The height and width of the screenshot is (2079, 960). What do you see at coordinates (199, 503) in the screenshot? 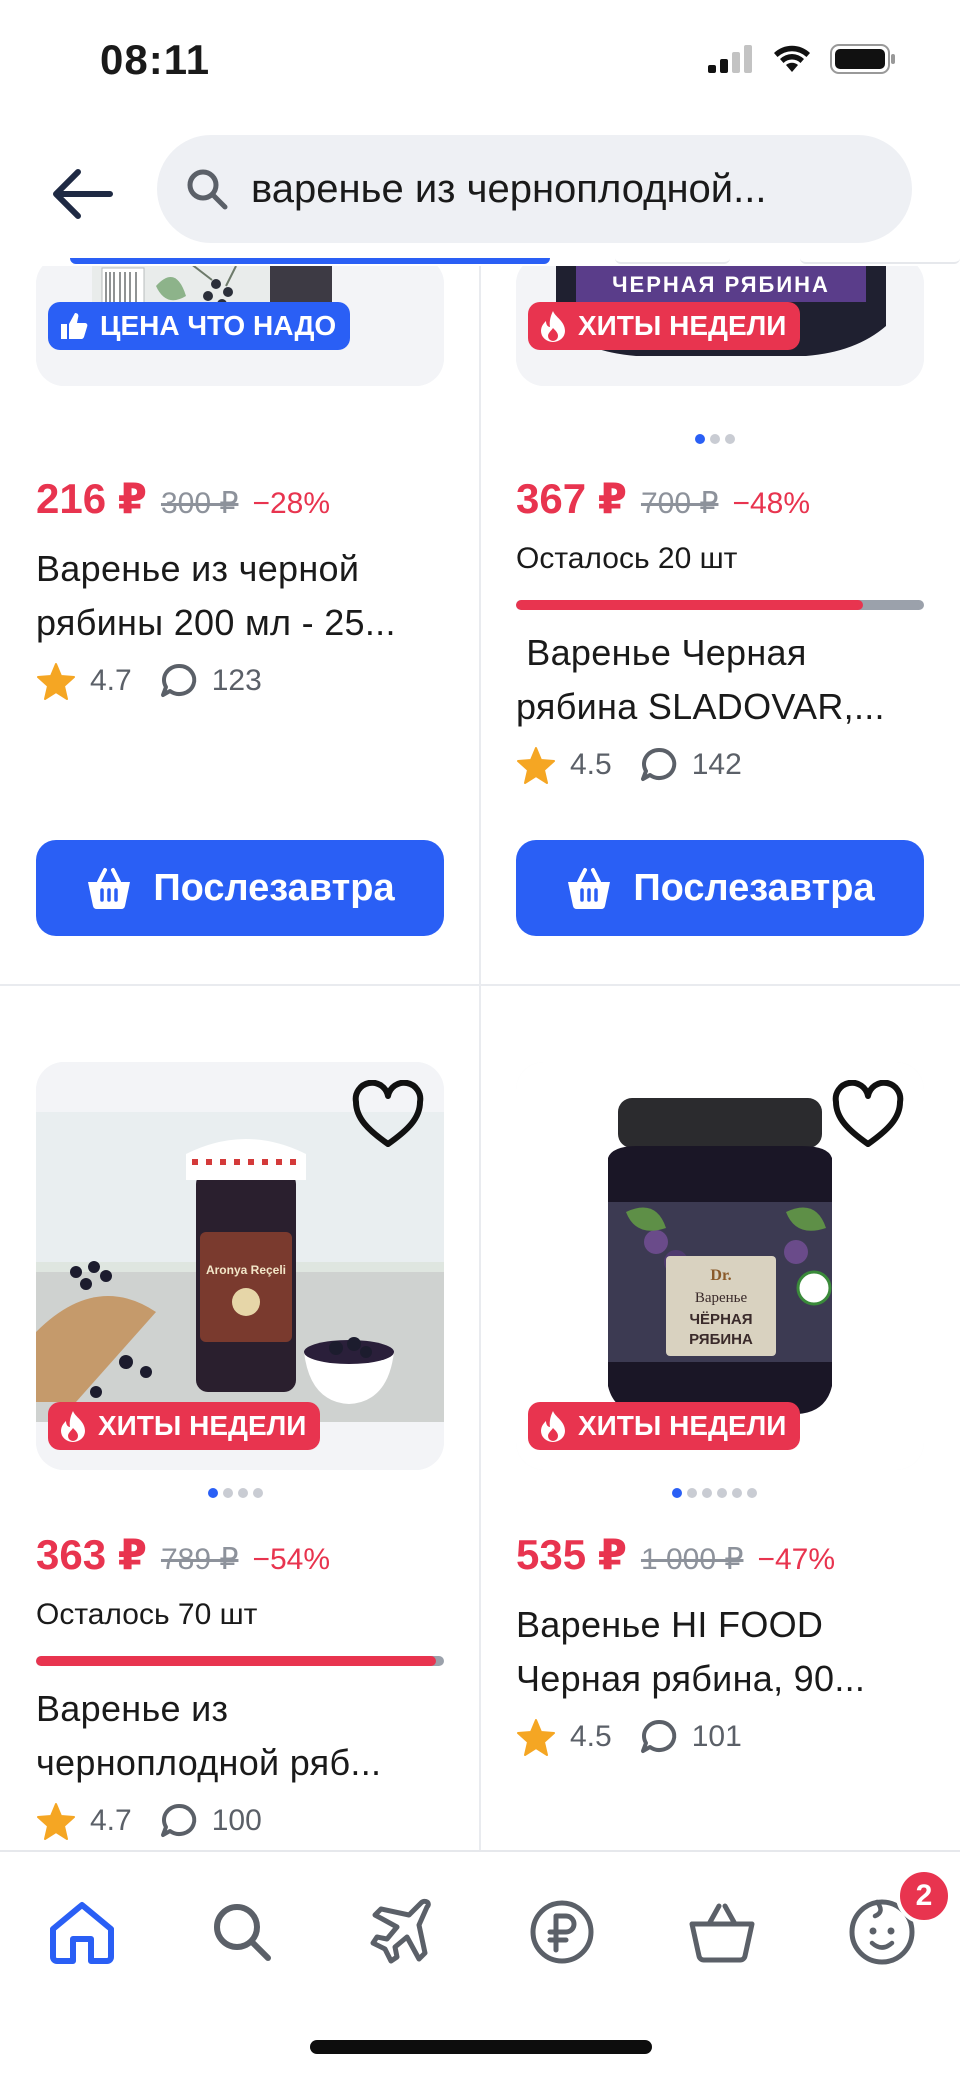
I see `old-price: 300 ₽` at bounding box center [199, 503].